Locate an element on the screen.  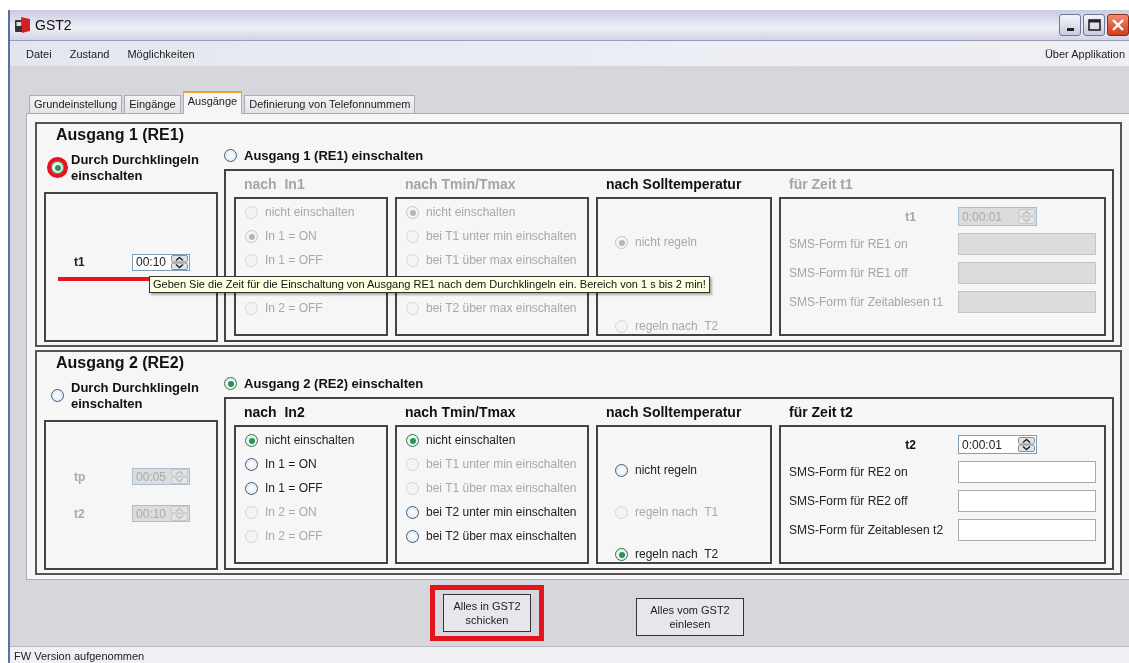
radio-label: bei T2 unter min einschalten is located at coordinates (501, 512).